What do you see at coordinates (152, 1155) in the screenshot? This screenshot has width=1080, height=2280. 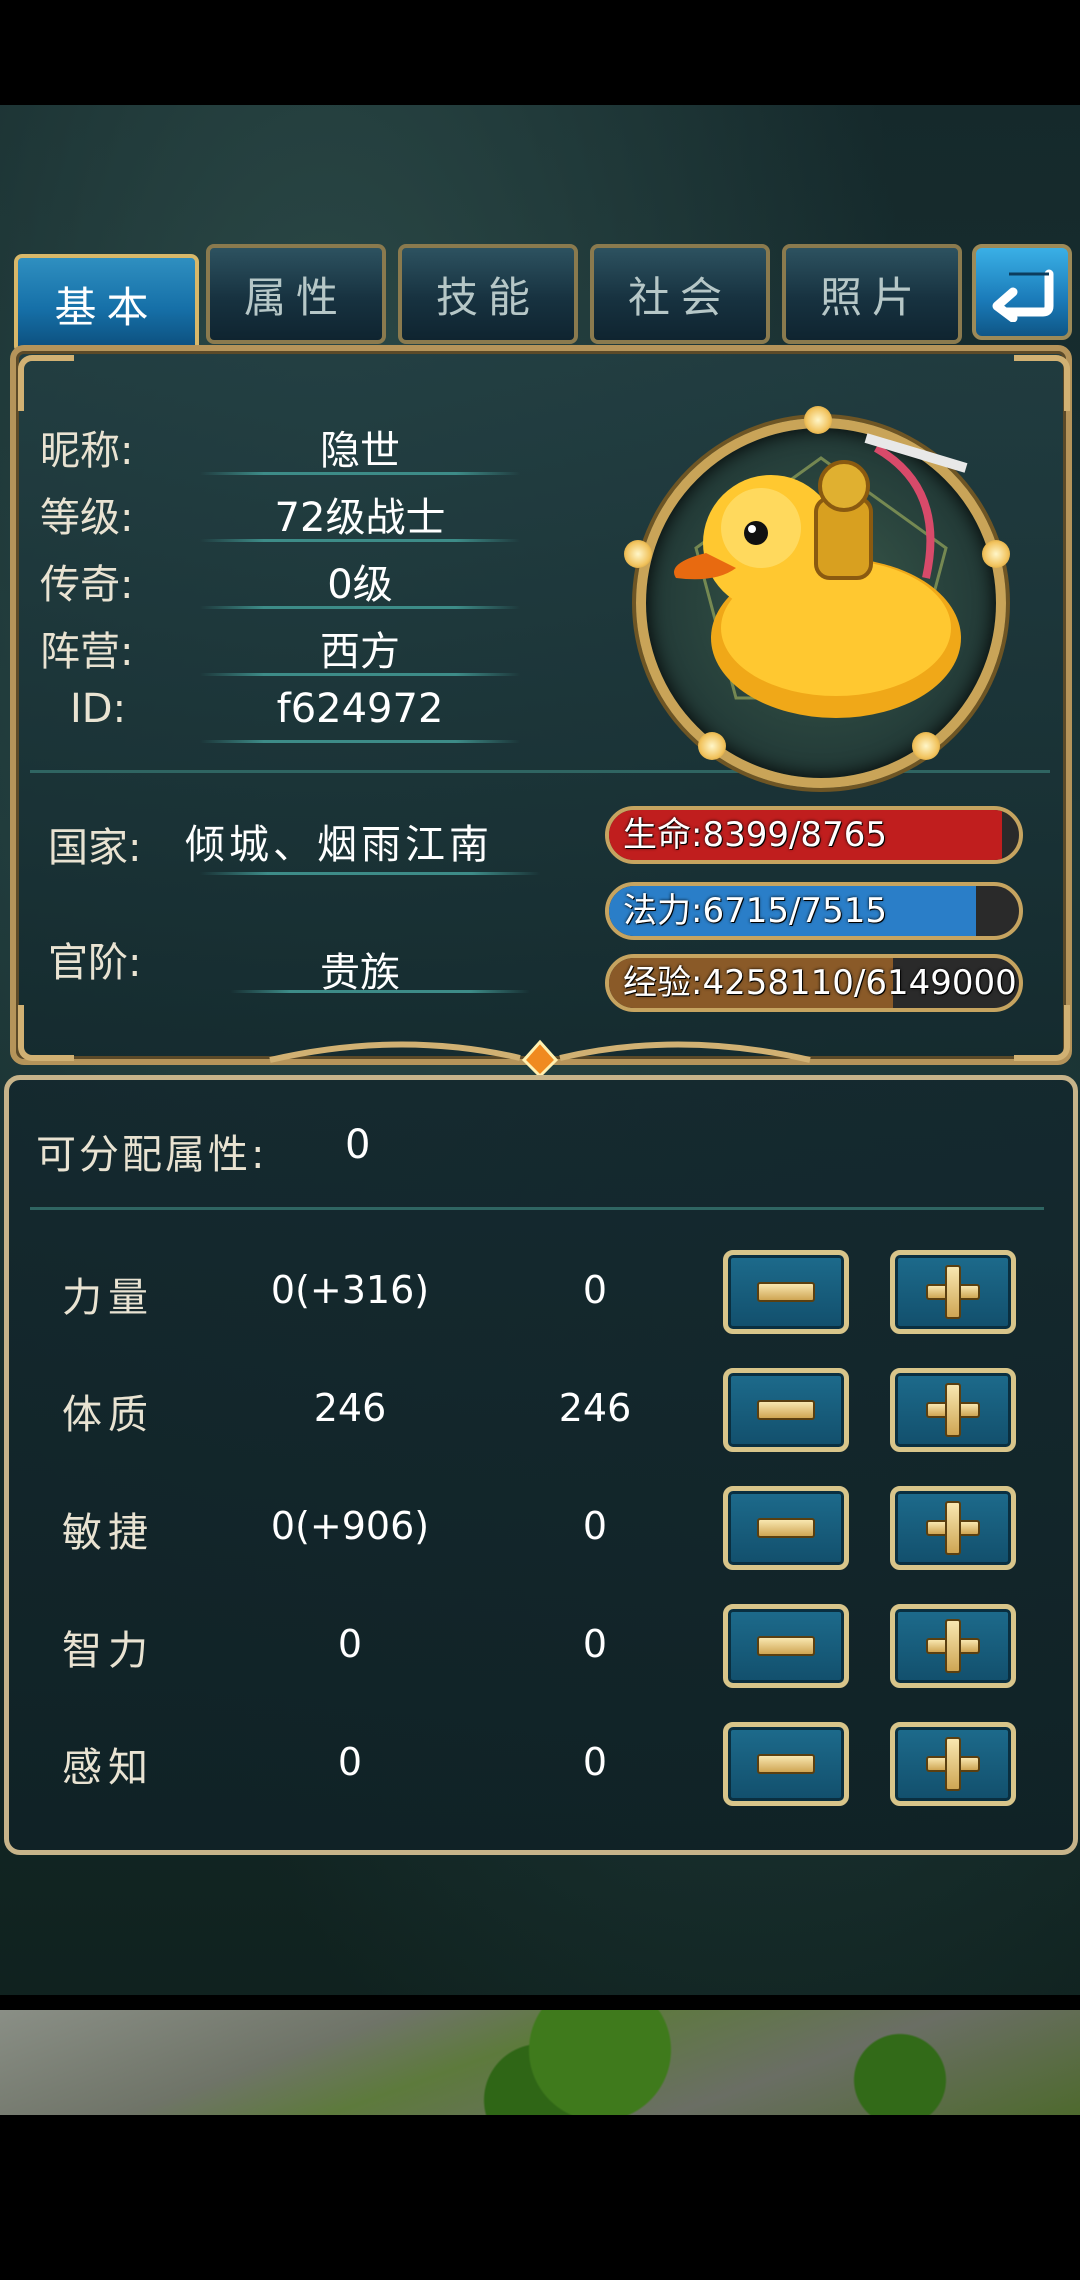 I see `free-points-label: 可分配属性:` at bounding box center [152, 1155].